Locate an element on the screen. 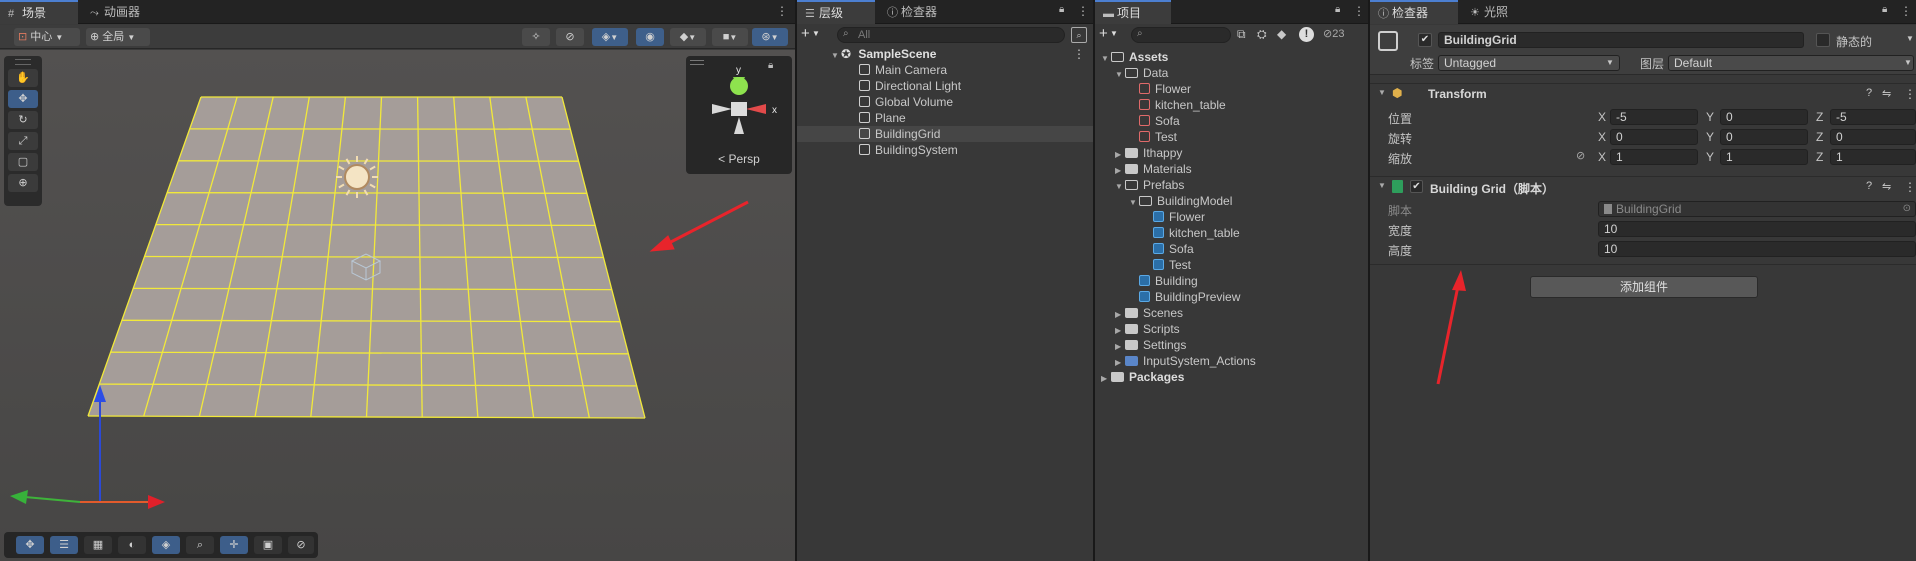  project-item: ▼ Assets is located at coordinates (1231, 57).